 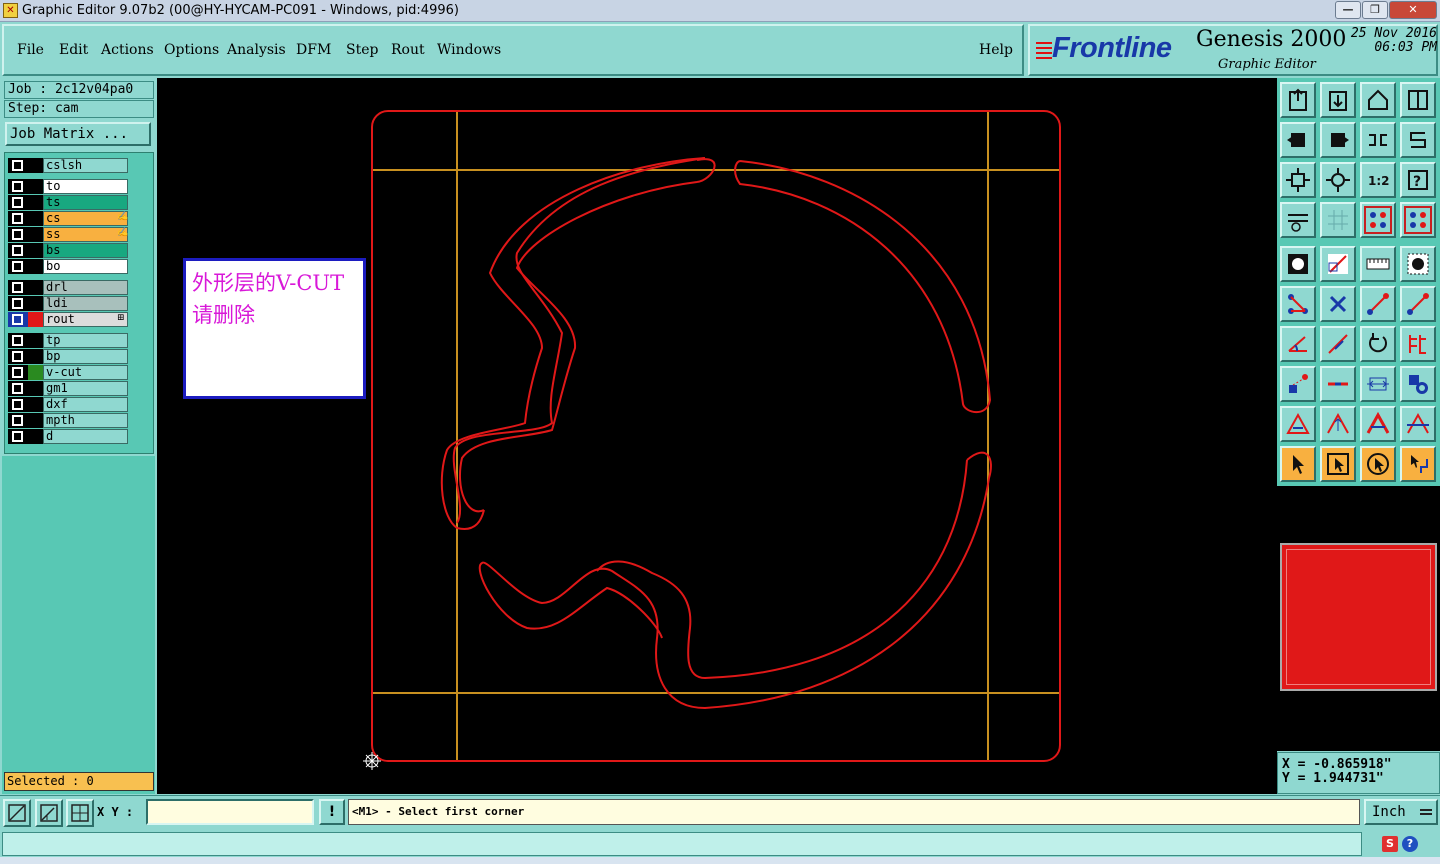 I want to click on minimize-button: —, so click(x=1348, y=10).